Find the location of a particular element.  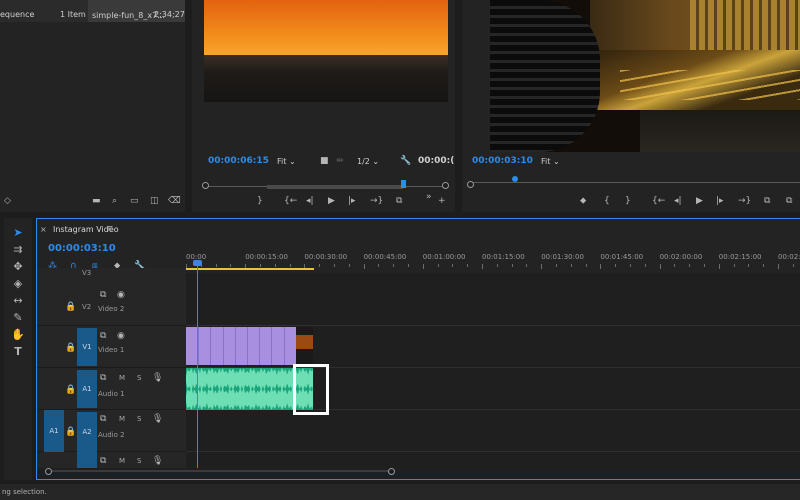

source-scrub-end is located at coordinates (445, 185).